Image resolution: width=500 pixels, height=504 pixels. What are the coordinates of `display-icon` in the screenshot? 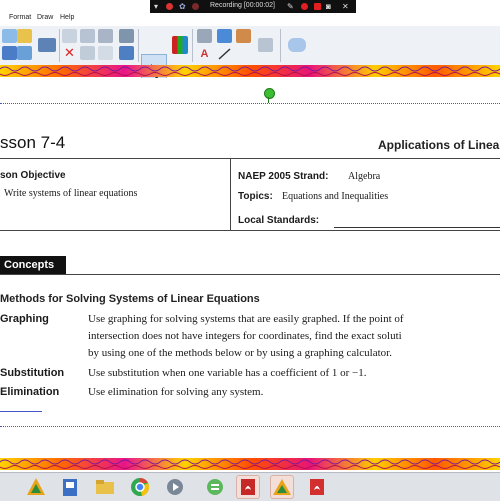 It's located at (47, 45).